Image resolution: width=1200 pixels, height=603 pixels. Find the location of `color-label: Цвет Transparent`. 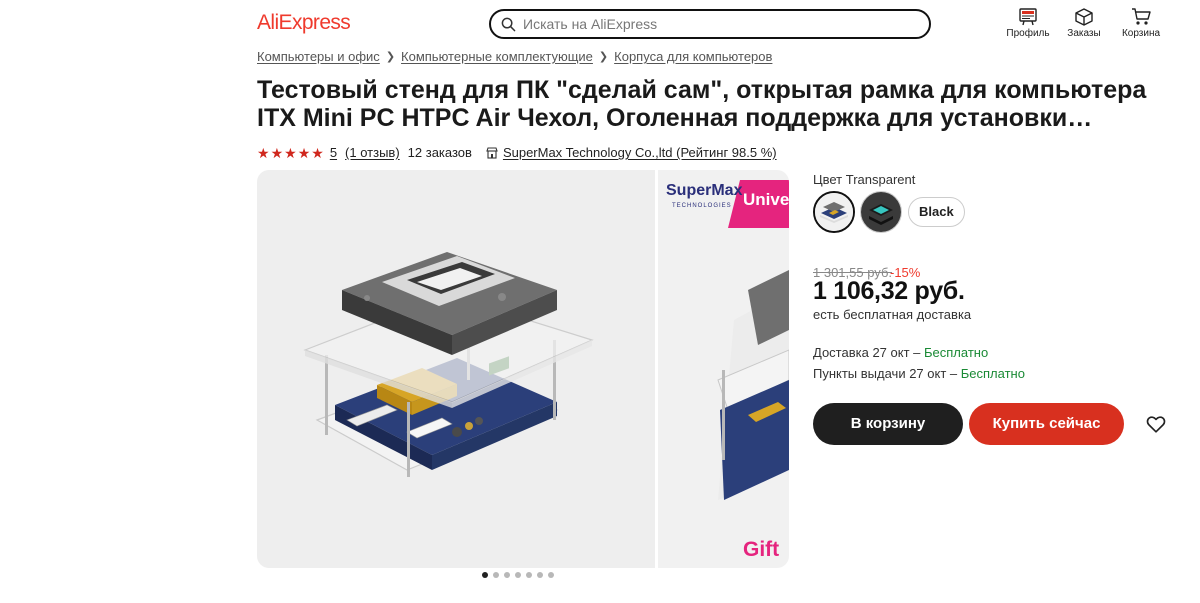

color-label: Цвет Transparent is located at coordinates (864, 179).